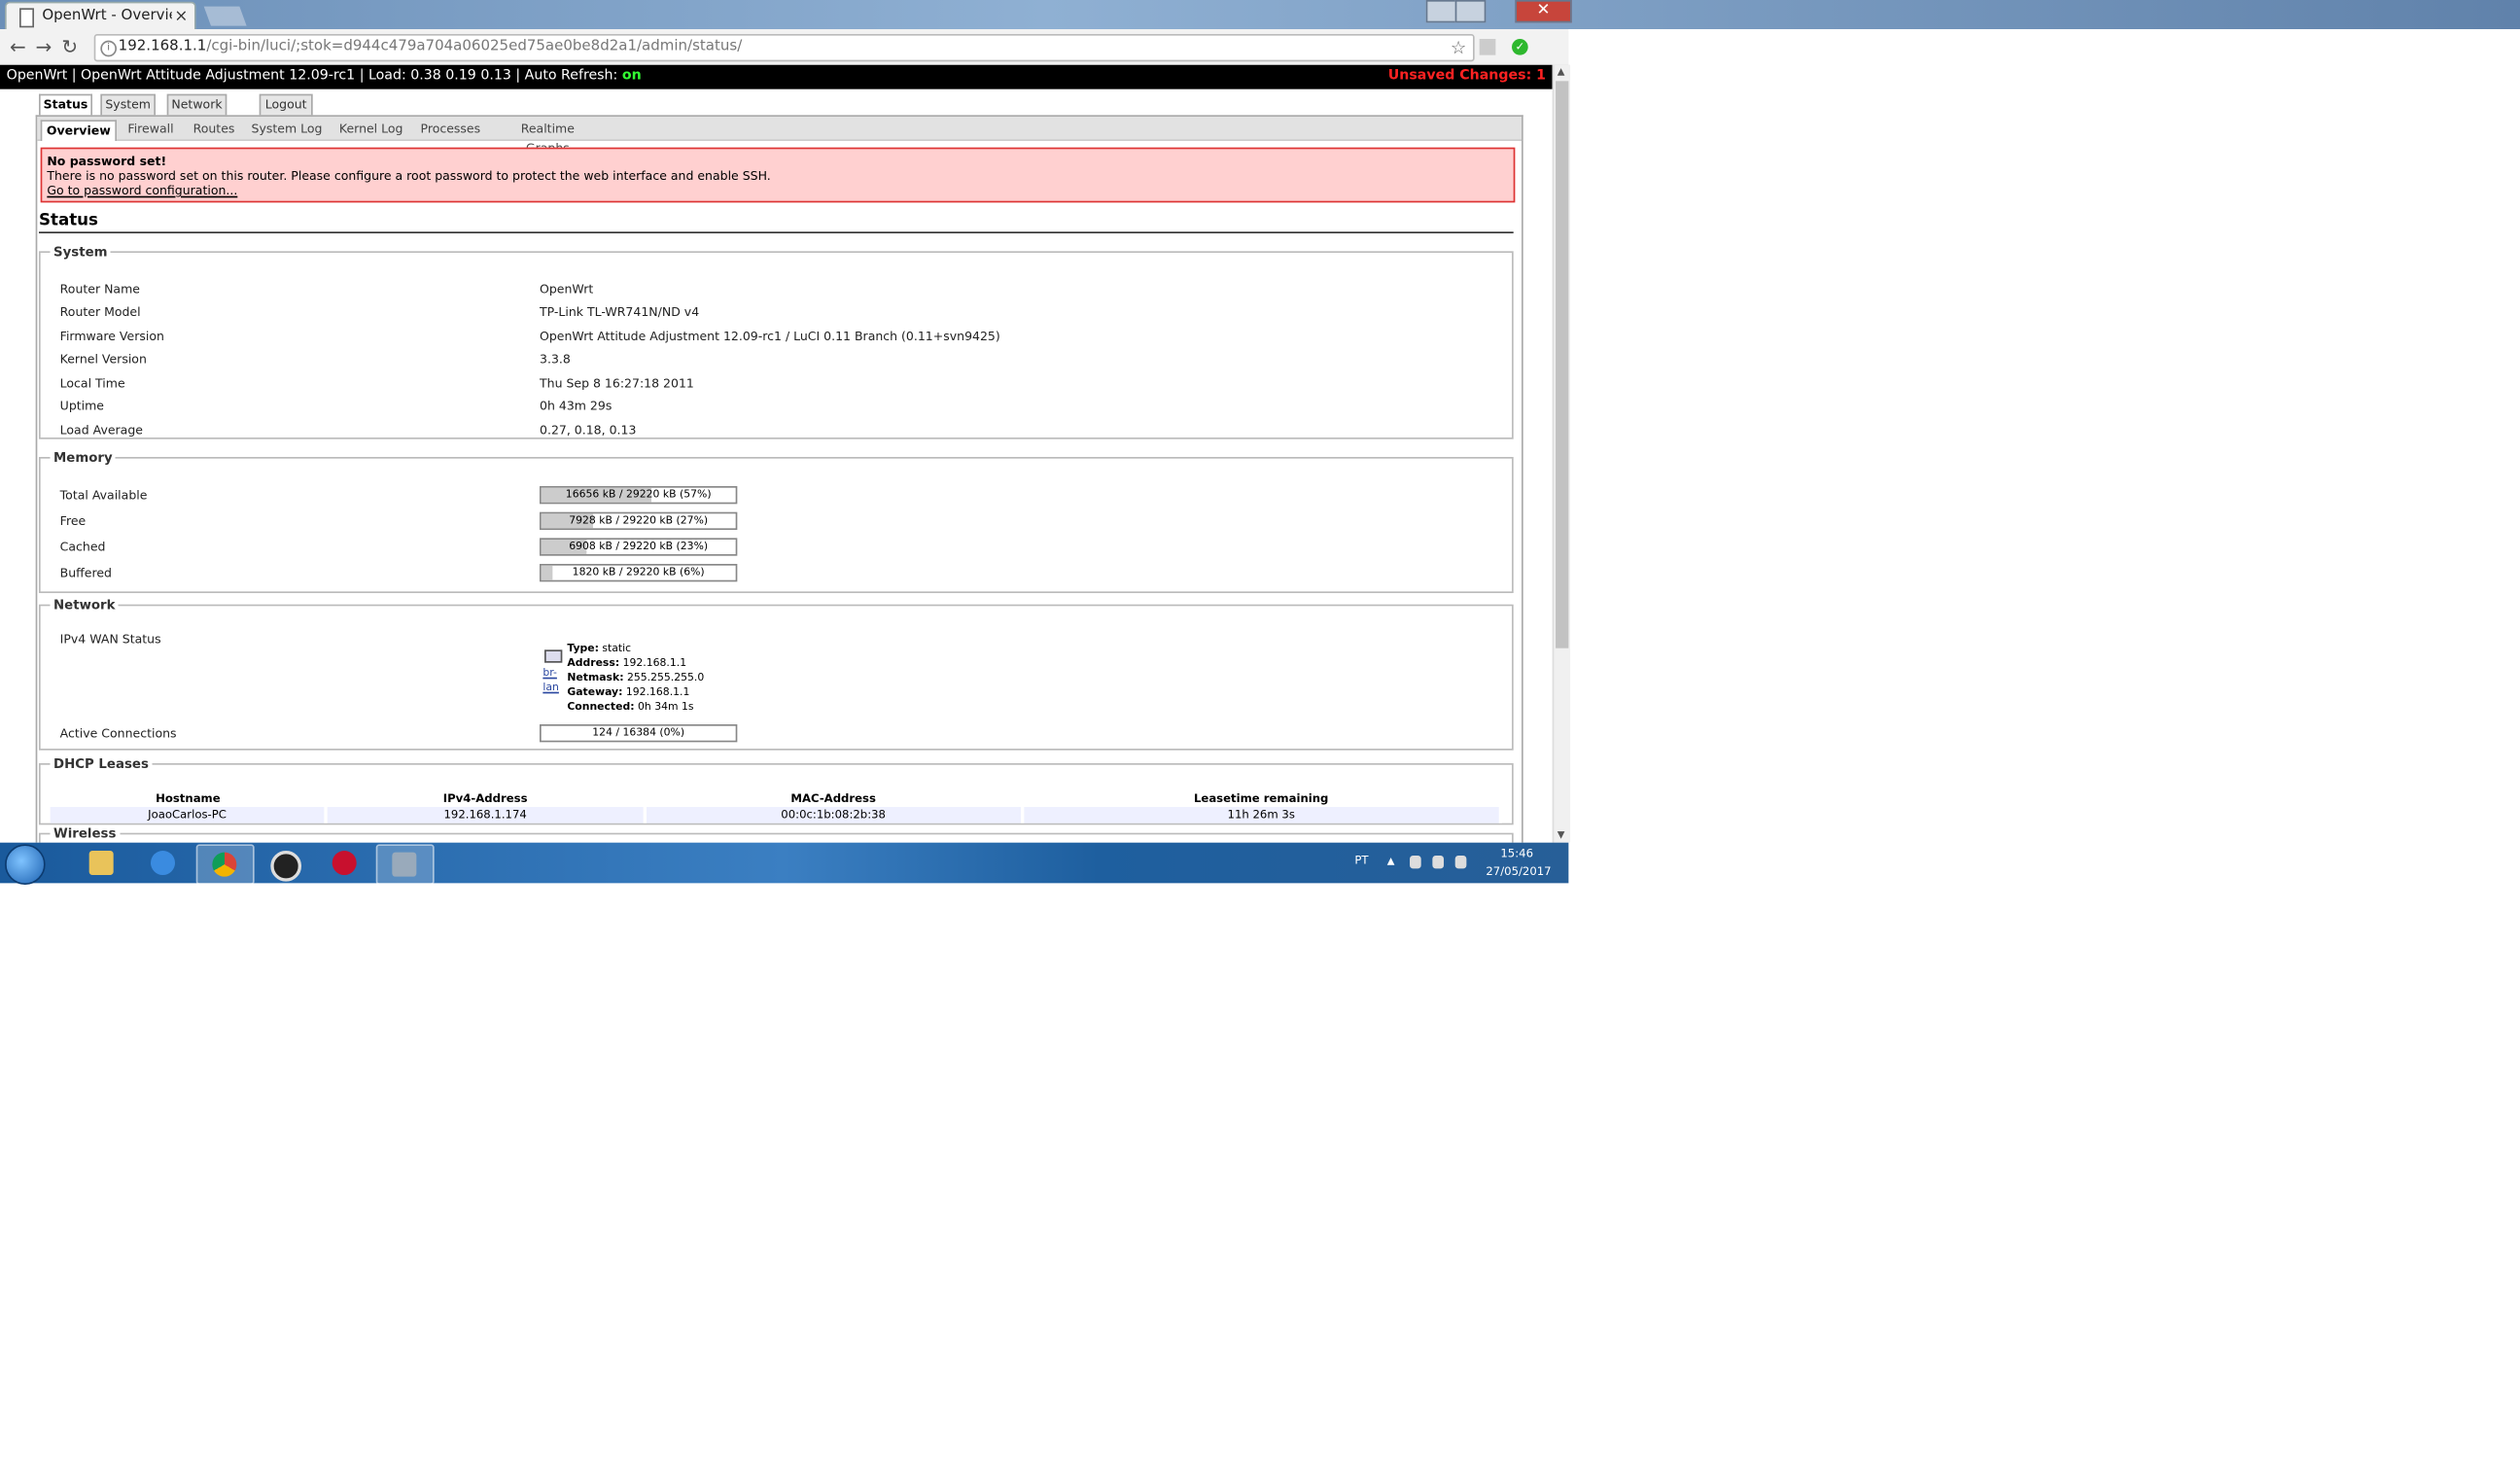 The height and width of the screenshot is (1471, 2520). Describe the element at coordinates (109, 48) in the screenshot. I see `info-icon: i` at that location.